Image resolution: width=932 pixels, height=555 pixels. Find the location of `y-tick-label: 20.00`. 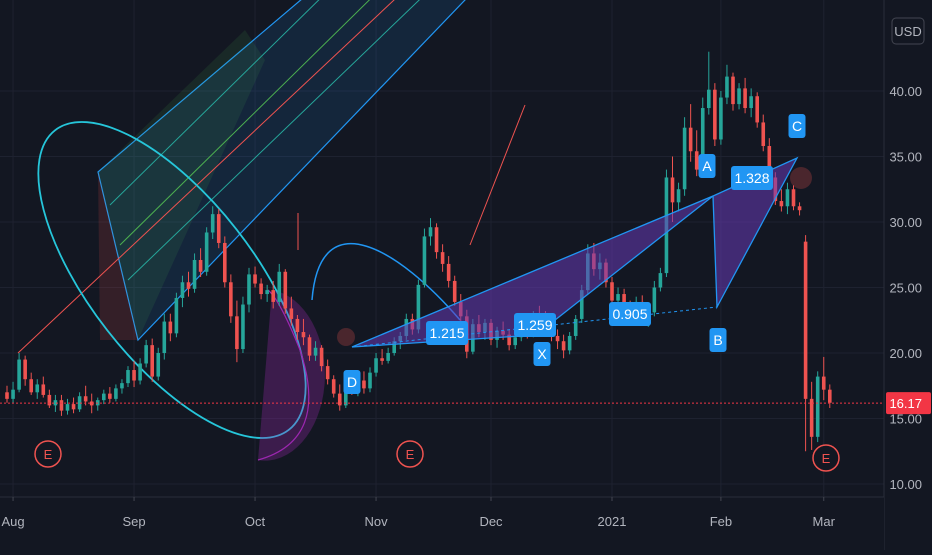

y-tick-label: 20.00 is located at coordinates (905, 353).